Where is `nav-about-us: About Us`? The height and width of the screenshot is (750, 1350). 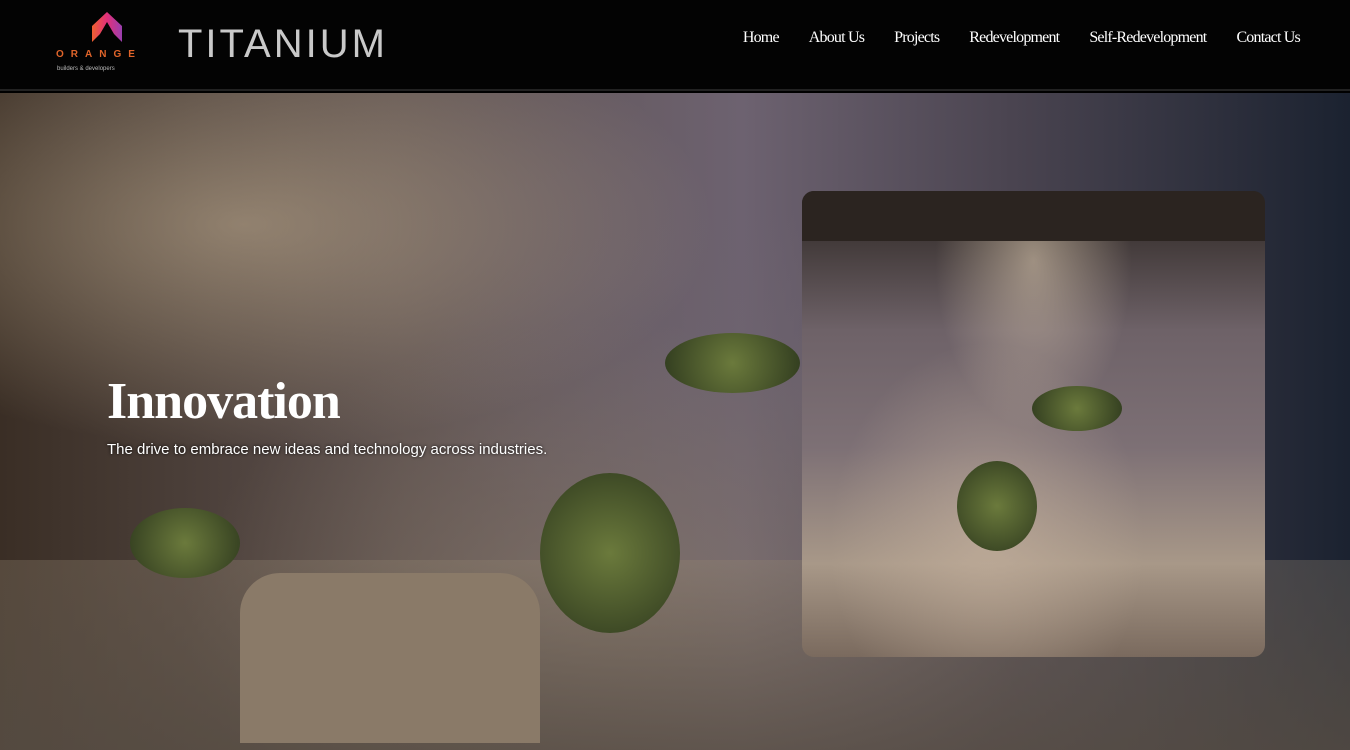
nav-about-us: About Us is located at coordinates (837, 38).